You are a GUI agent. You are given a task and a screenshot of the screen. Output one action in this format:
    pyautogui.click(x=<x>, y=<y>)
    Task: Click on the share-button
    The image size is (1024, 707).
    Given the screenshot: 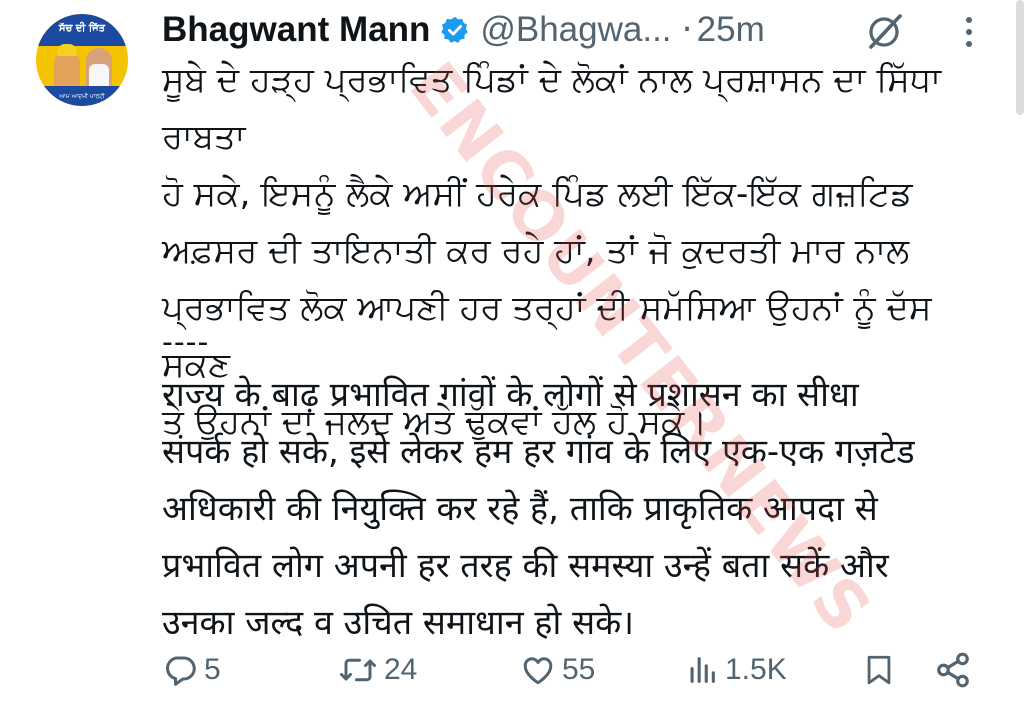 What is the action you would take?
    pyautogui.click(x=953, y=670)
    